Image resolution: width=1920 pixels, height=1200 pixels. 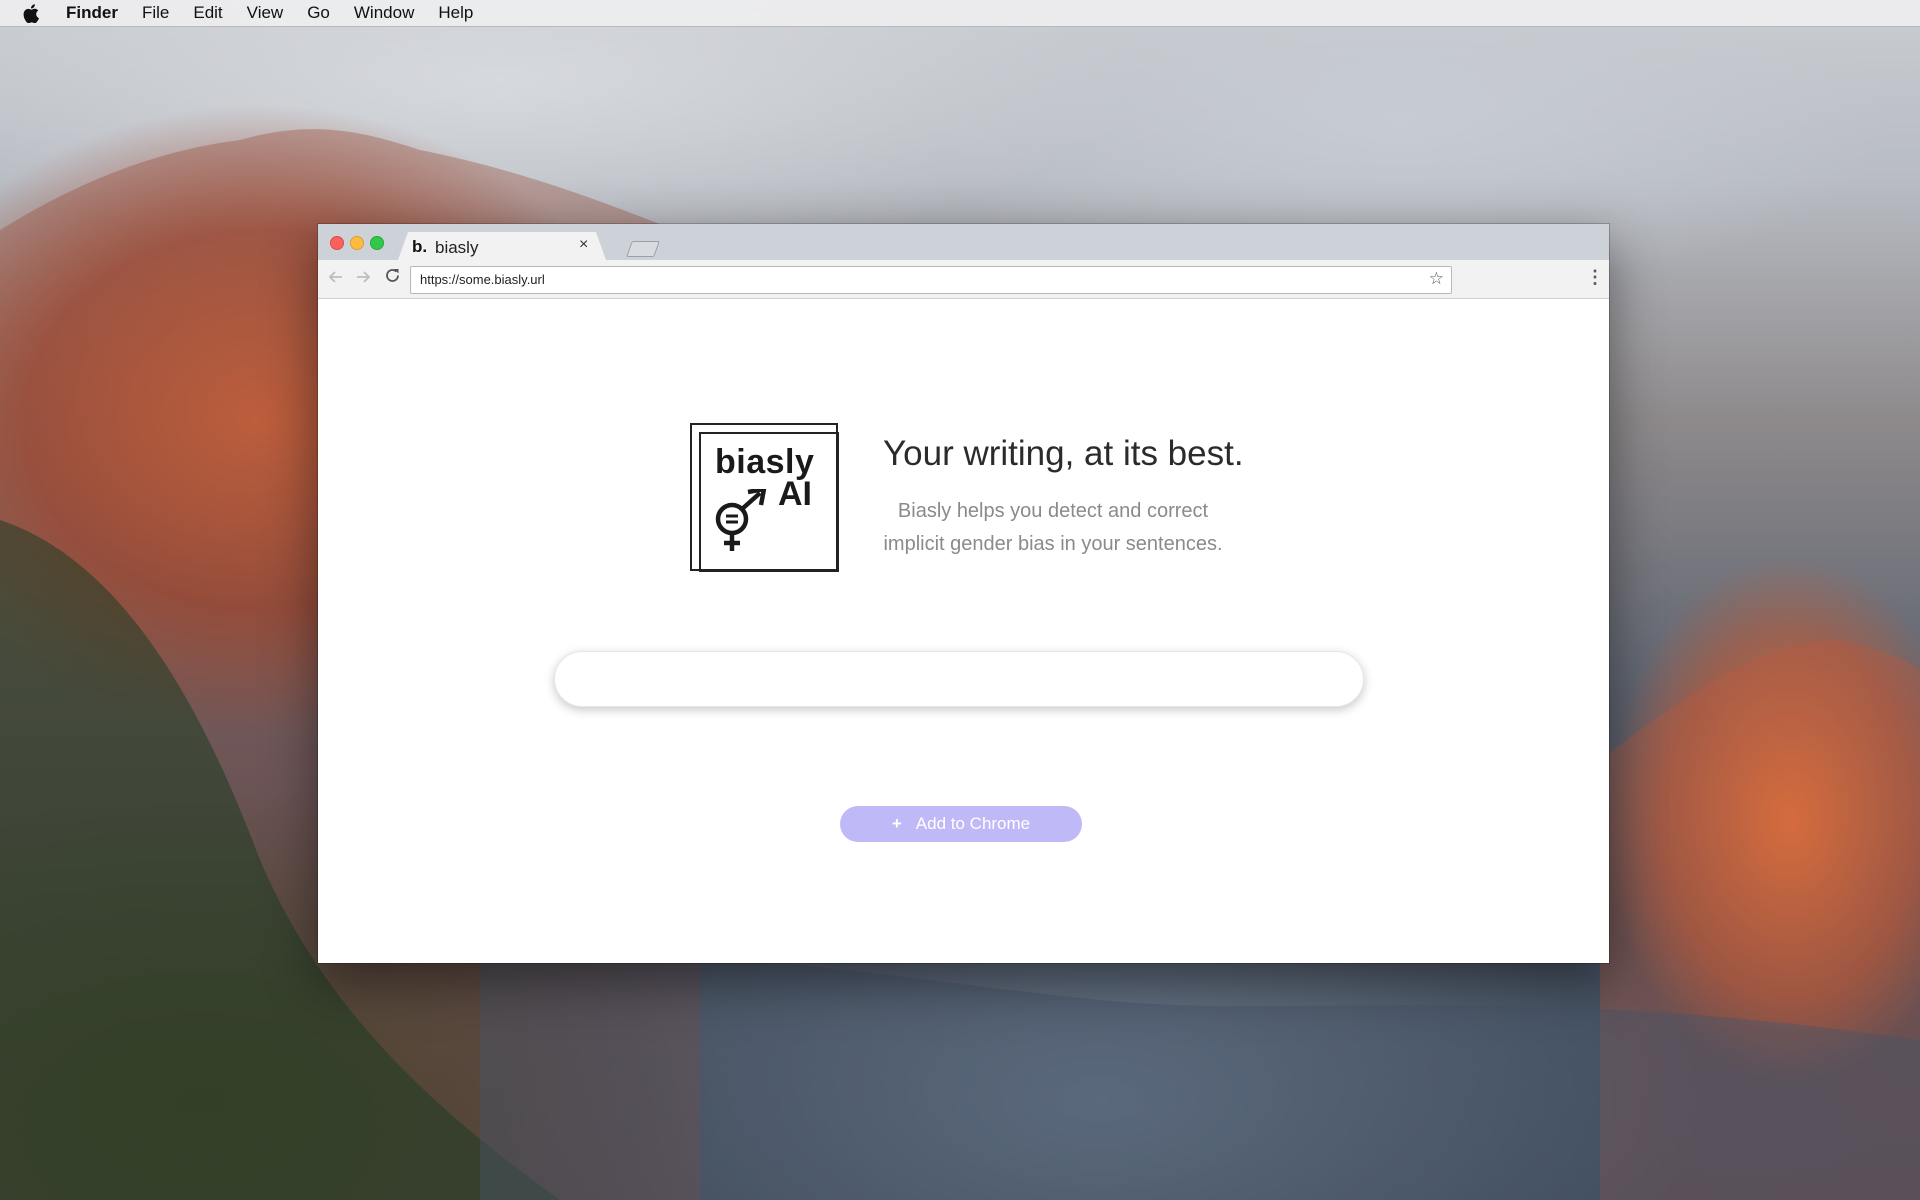 What do you see at coordinates (963, 242) in the screenshot?
I see `tab-strip: b. biasly ×` at bounding box center [963, 242].